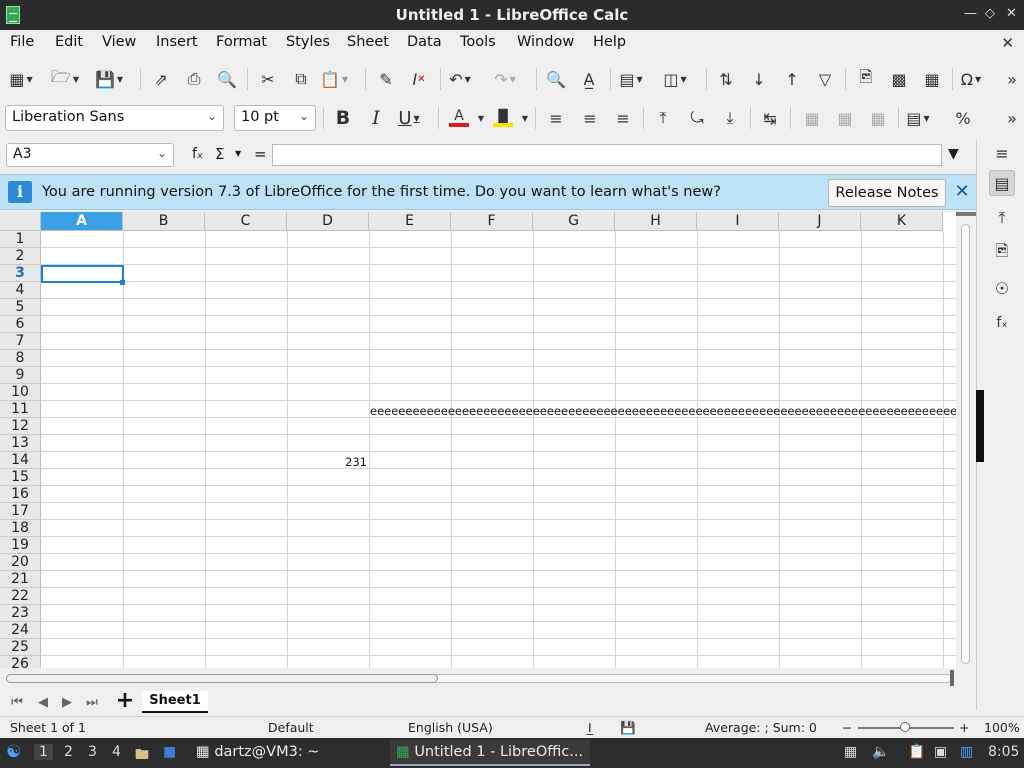  Describe the element at coordinates (847, 727) in the screenshot. I see `zoom-out-icon: −` at that location.